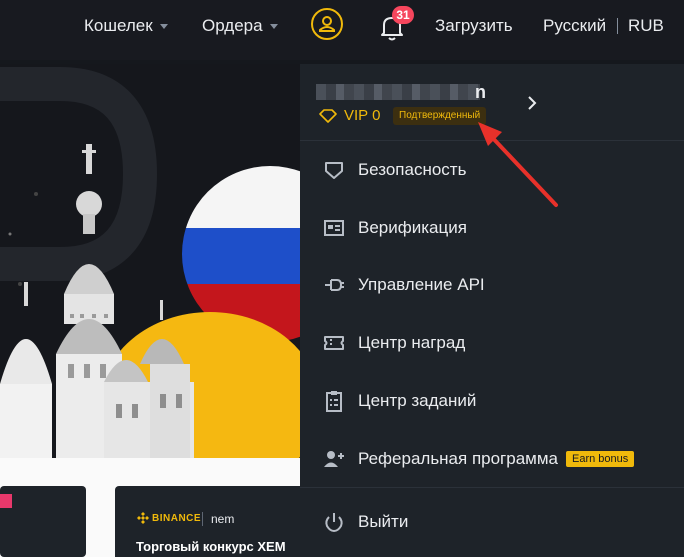  What do you see at coordinates (412, 169) in the screenshot?
I see `menu-item-label: Безопасность` at bounding box center [412, 169].